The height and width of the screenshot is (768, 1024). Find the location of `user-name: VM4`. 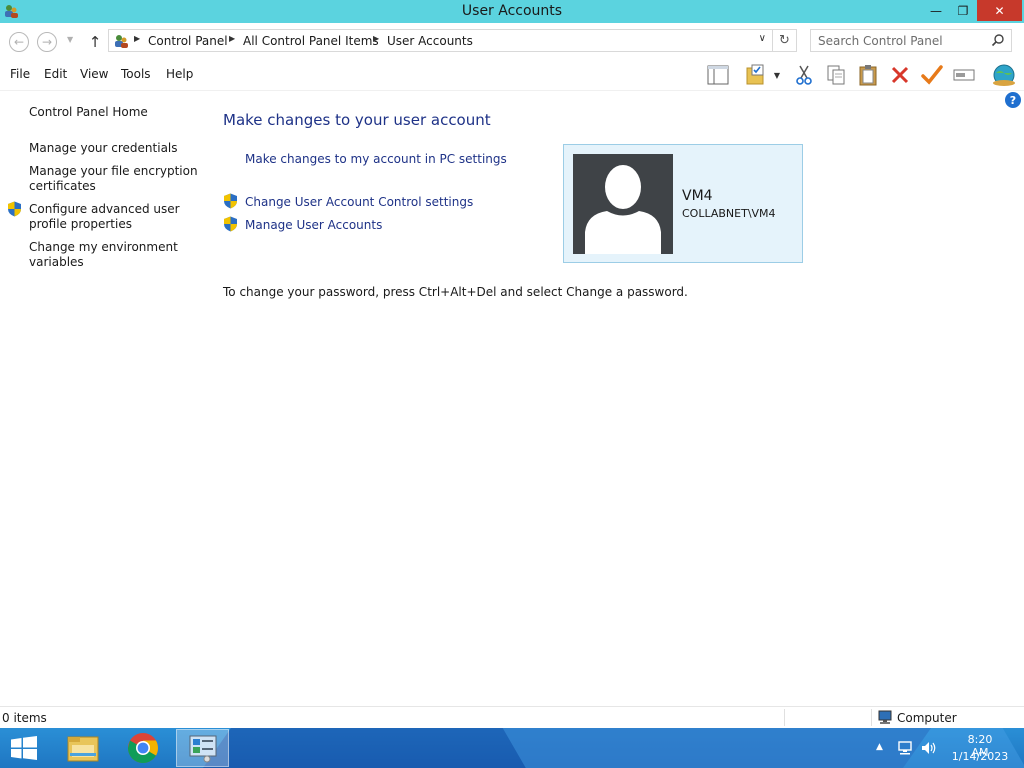

user-name: VM4 is located at coordinates (697, 196).